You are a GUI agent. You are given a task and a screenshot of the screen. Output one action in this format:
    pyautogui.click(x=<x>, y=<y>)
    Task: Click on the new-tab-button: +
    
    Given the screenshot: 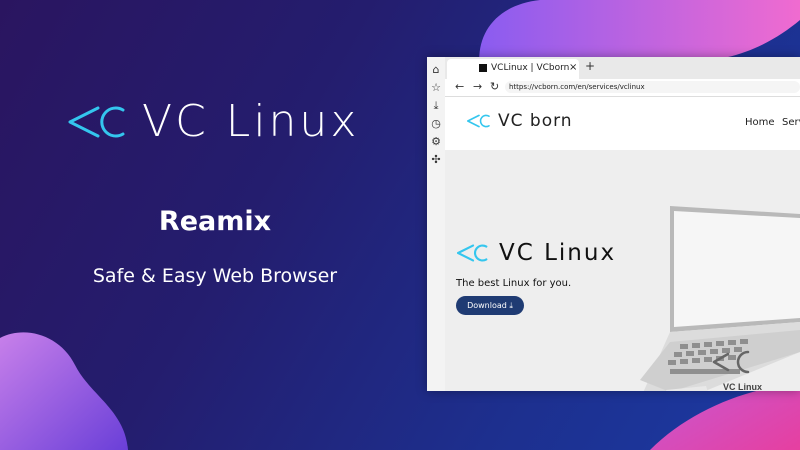 What is the action you would take?
    pyautogui.click(x=590, y=66)
    